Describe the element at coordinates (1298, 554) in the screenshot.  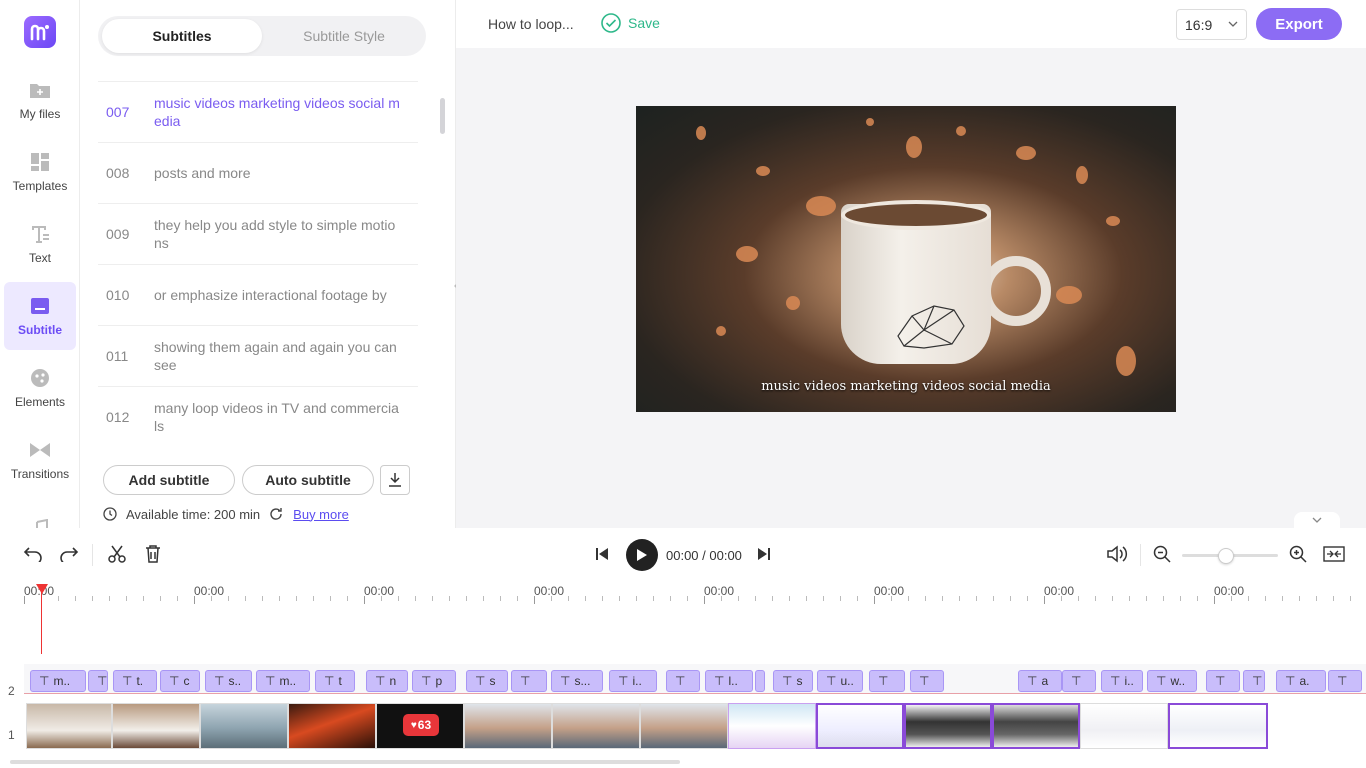
I see `zoom-in-button` at that location.